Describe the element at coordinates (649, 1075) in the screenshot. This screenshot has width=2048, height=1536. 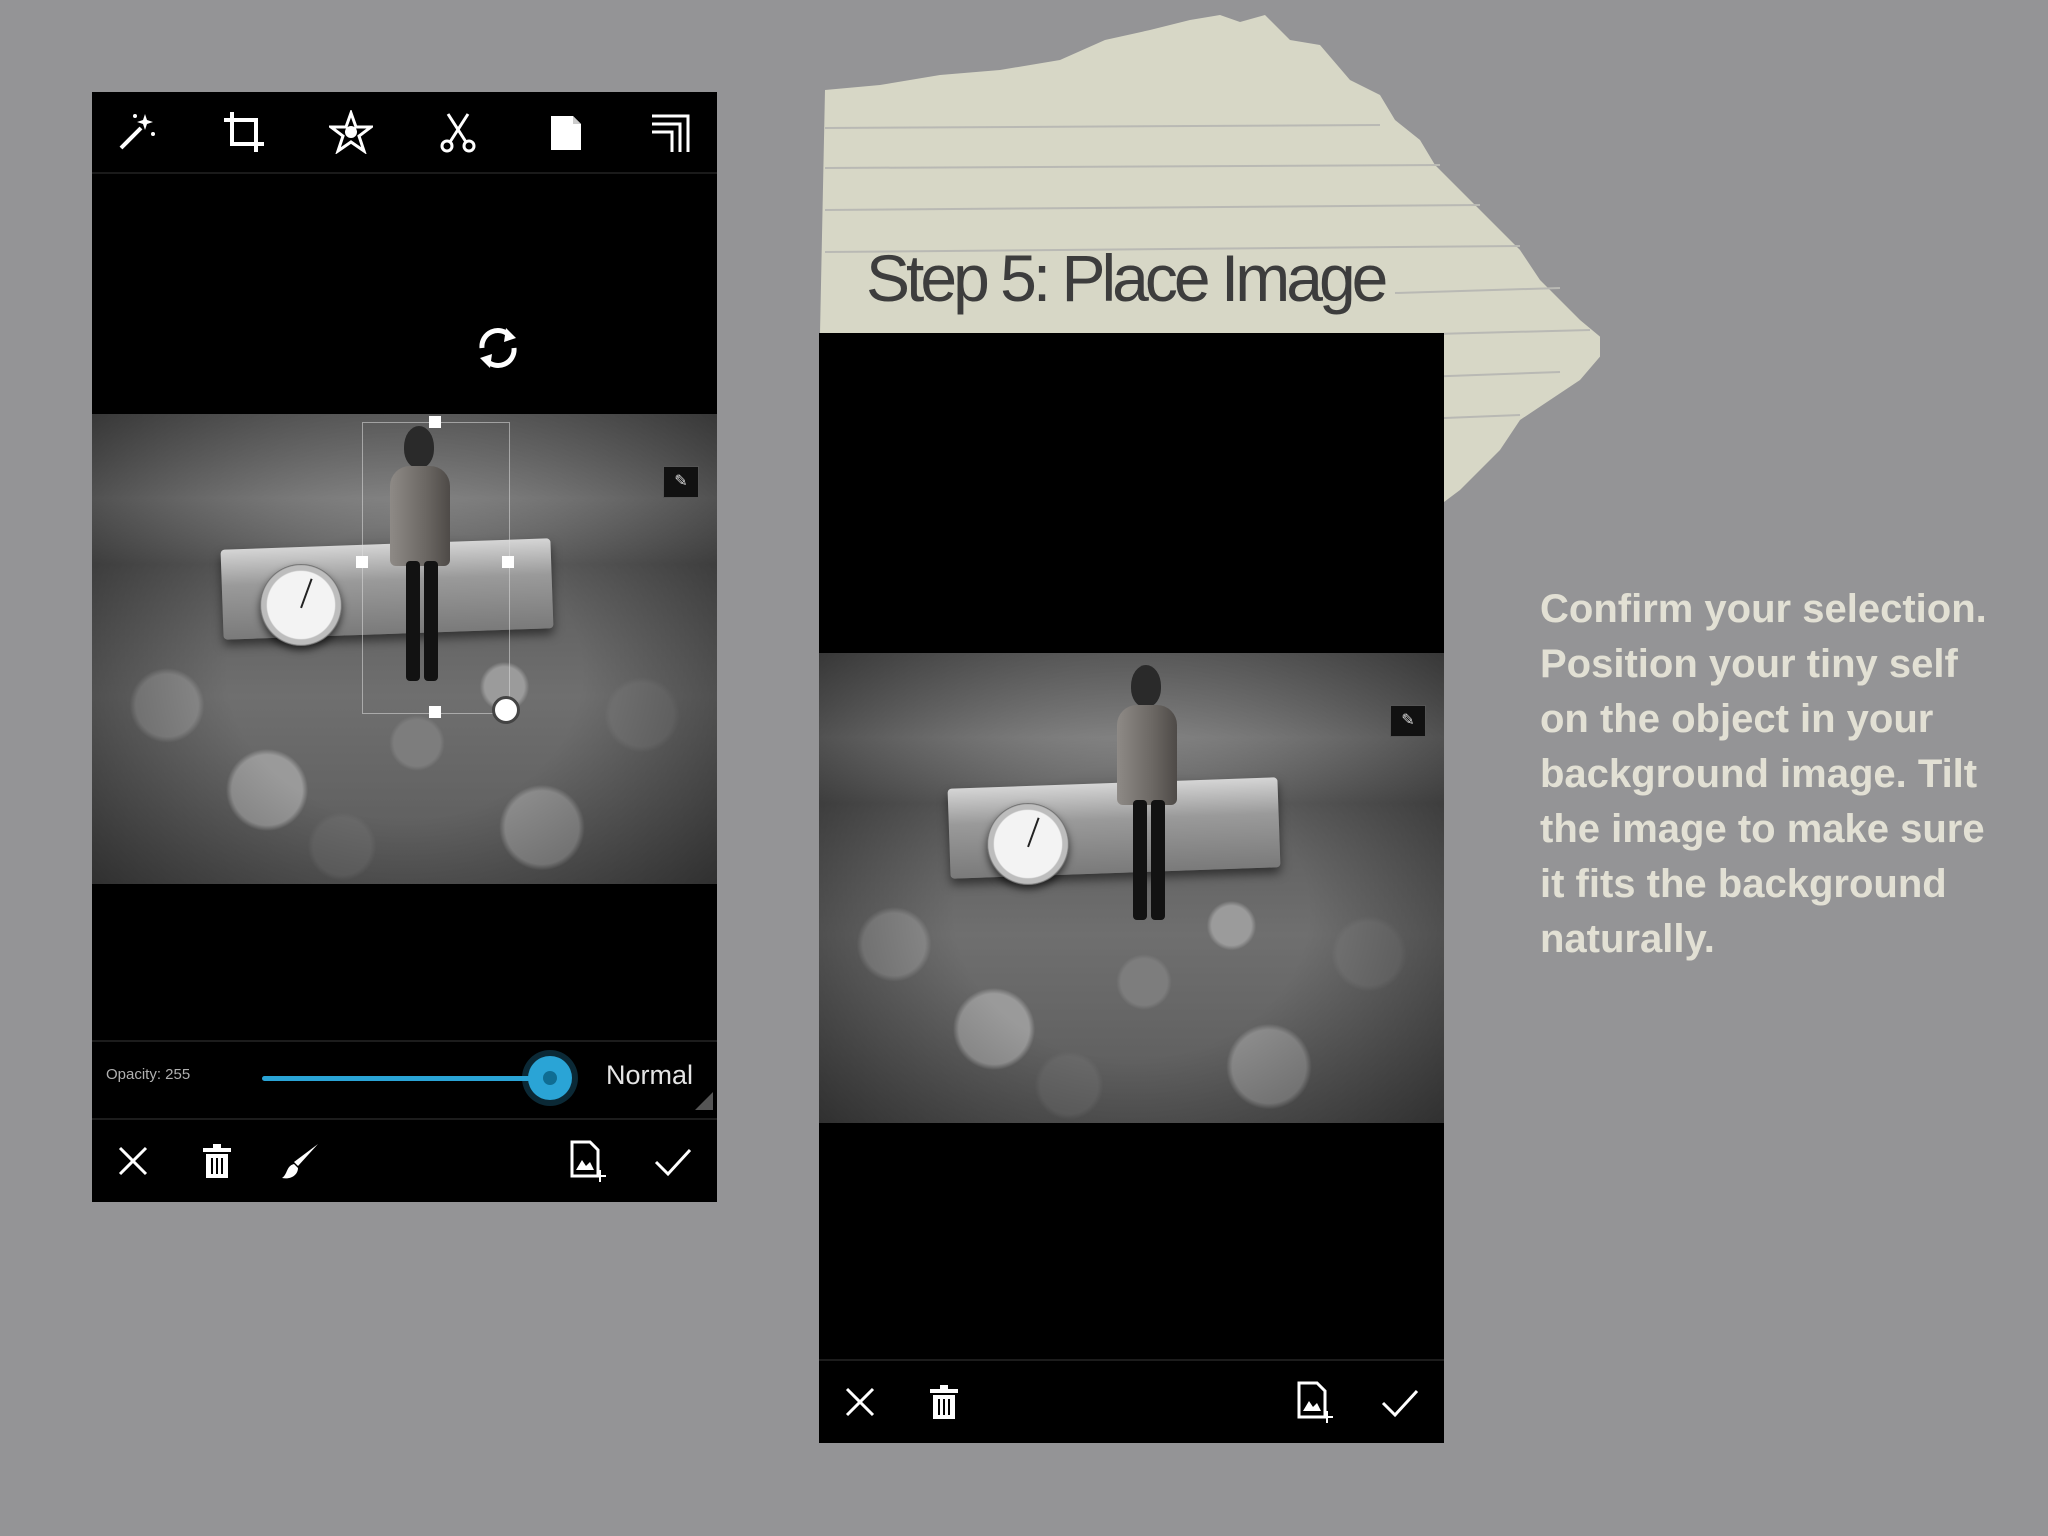
I see `blend-mode-select: Normal` at that location.